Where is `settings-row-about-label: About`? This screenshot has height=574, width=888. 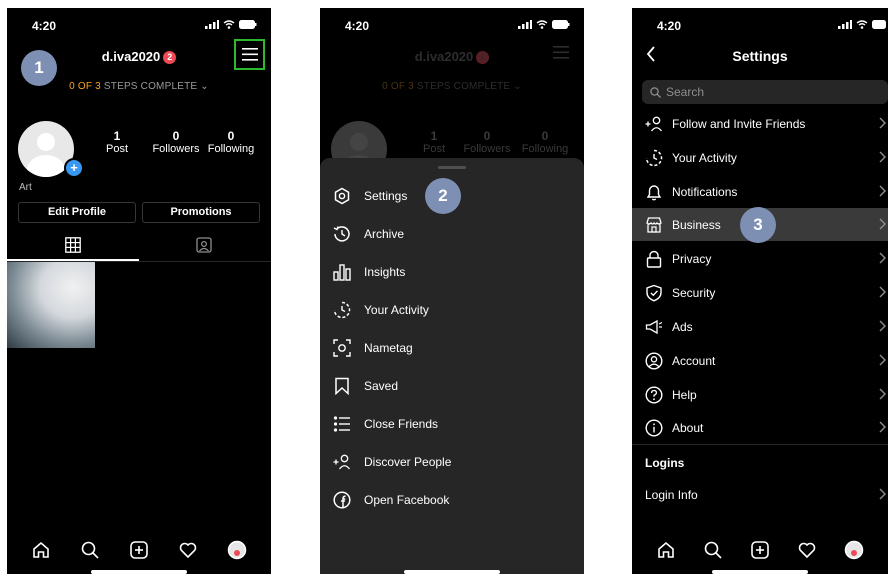 settings-row-about-label: About is located at coordinates (688, 427).